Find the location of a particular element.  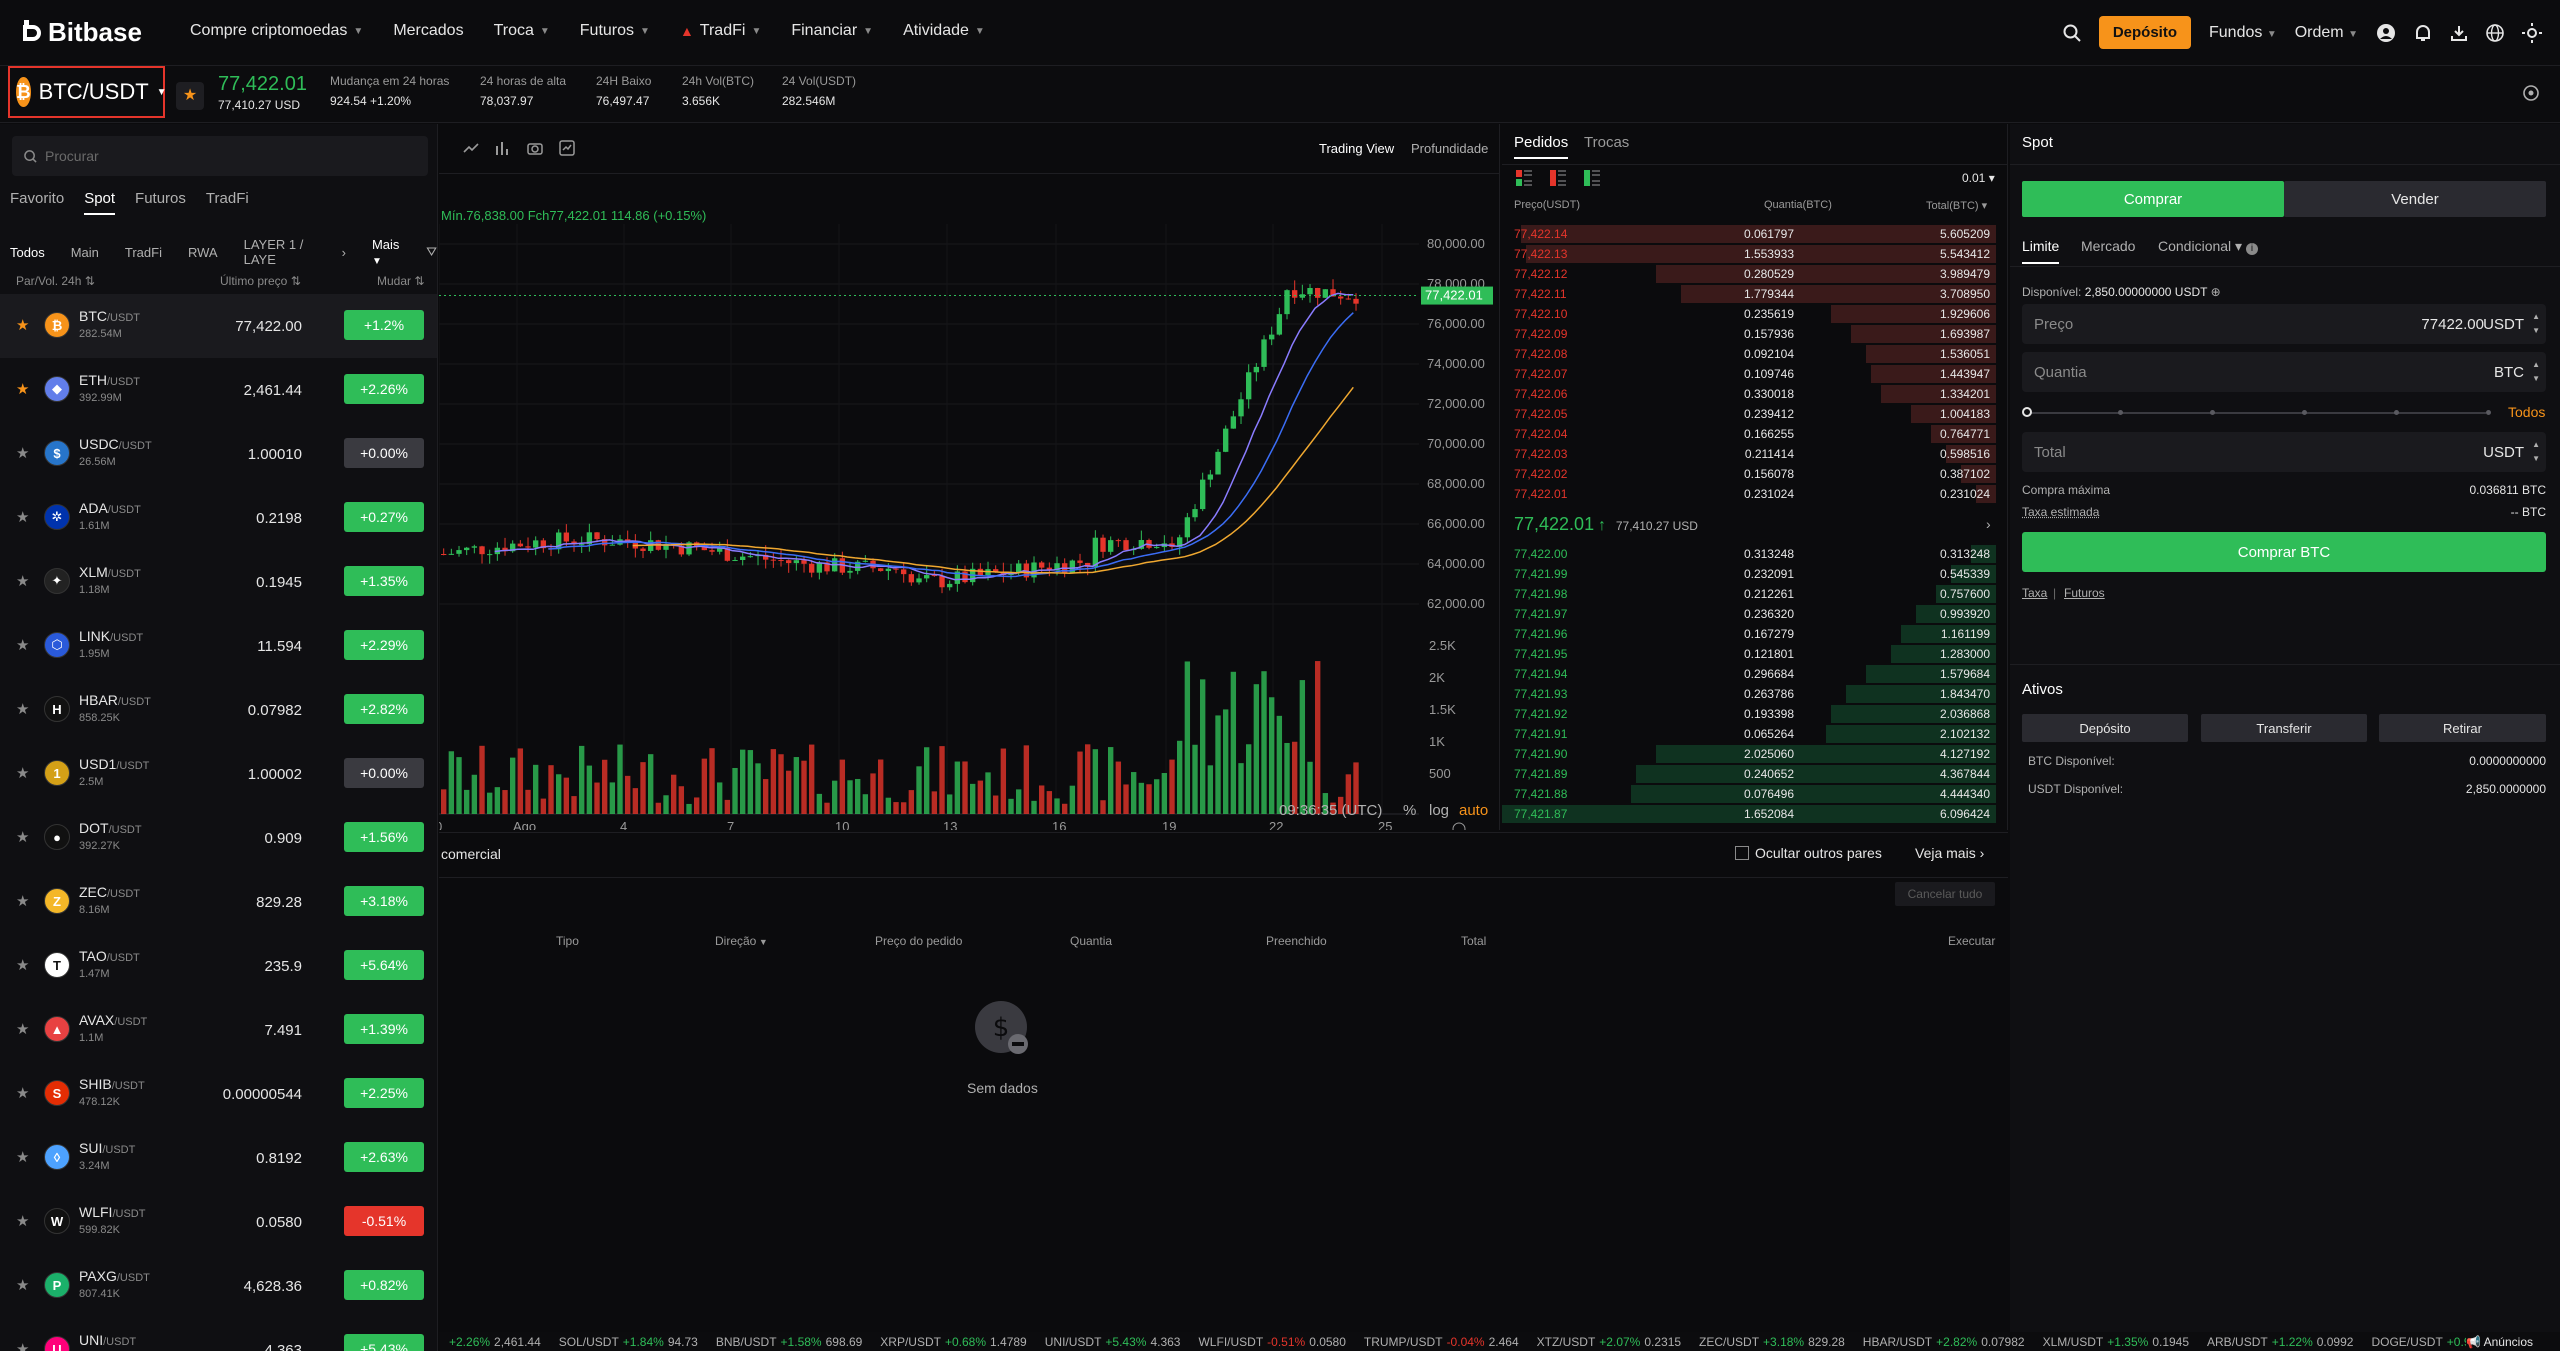

theme-sun-icon is located at coordinates (2532, 33).